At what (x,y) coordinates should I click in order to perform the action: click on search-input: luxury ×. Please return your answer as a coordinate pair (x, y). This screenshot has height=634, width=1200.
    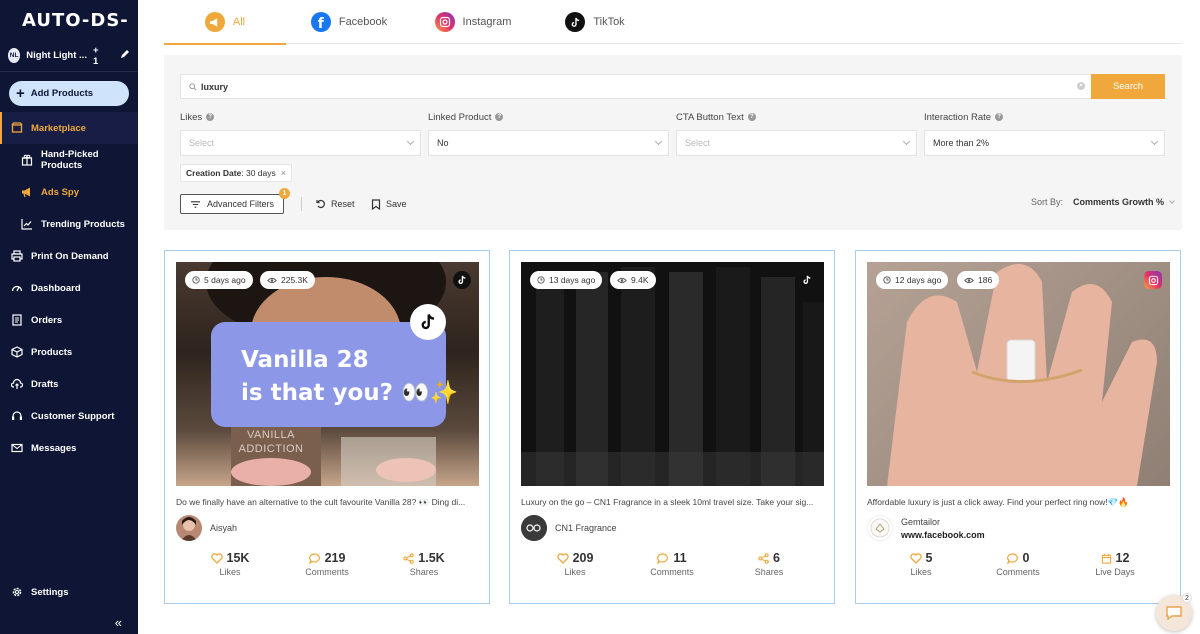
    Looking at the image, I should click on (636, 86).